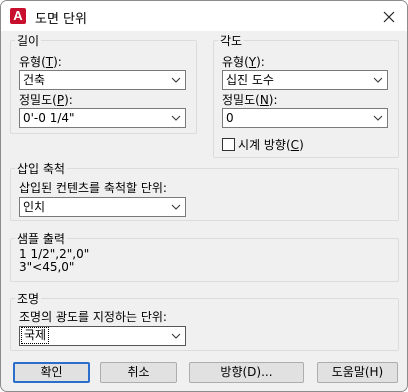 The width and height of the screenshot is (408, 392). What do you see at coordinates (102, 336) in the screenshot?
I see `lighting-units-dropdown: 국제` at bounding box center [102, 336].